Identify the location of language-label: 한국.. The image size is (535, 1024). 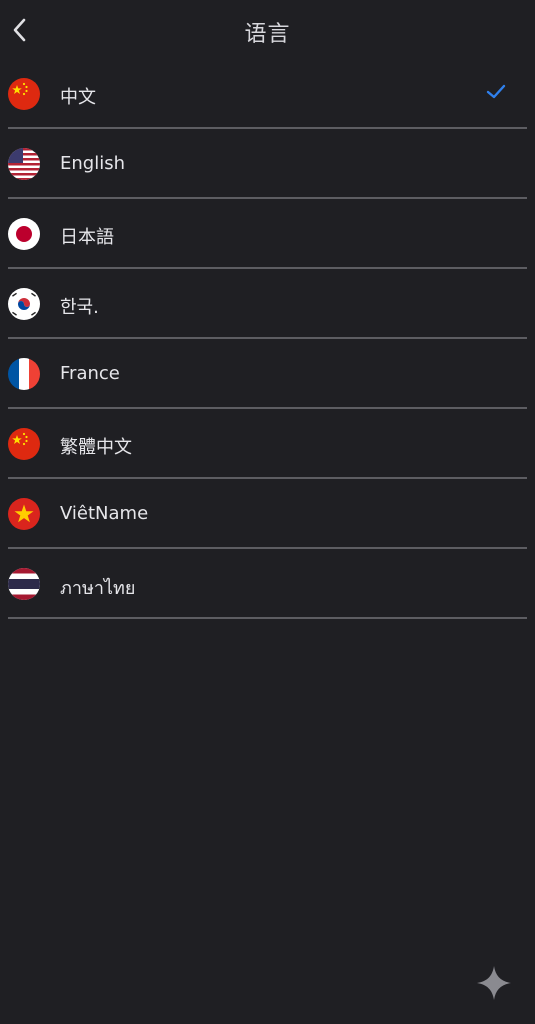
(79, 307).